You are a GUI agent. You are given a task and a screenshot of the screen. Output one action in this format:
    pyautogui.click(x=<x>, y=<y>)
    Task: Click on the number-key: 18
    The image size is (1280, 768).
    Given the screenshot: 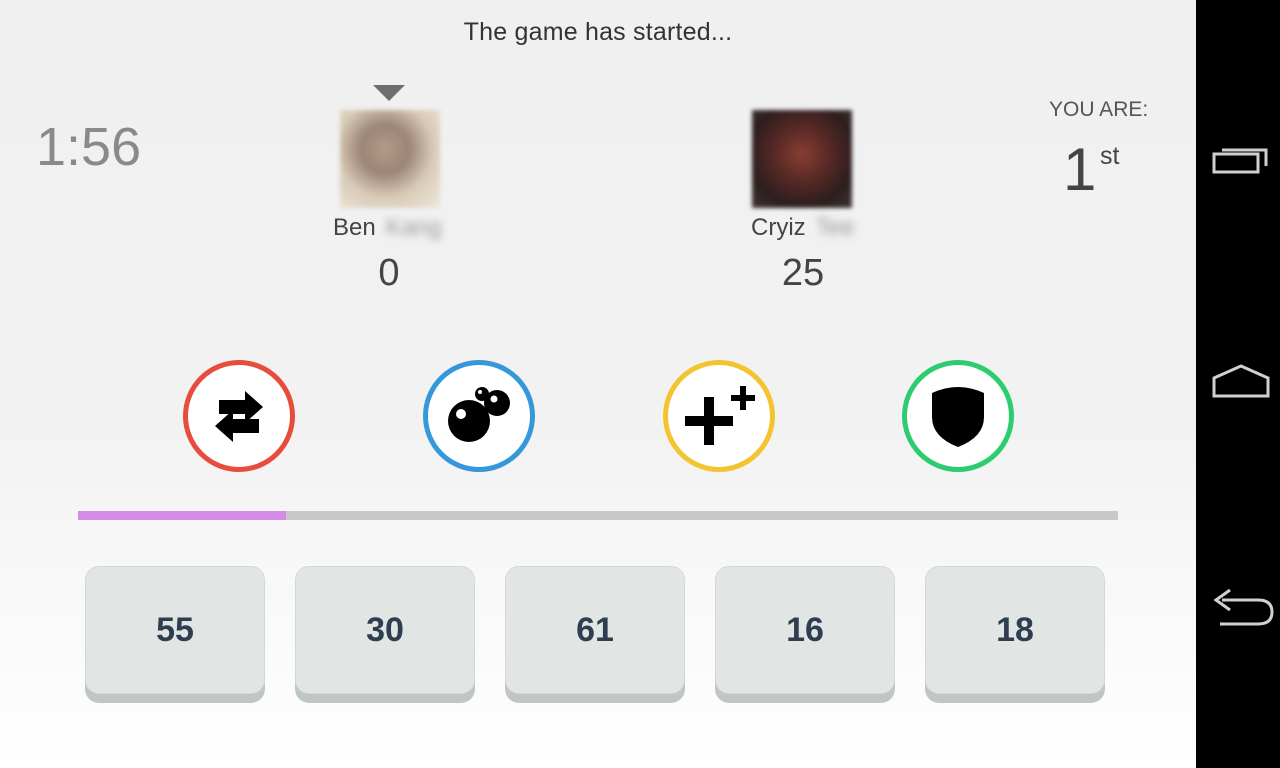 What is the action you would take?
    pyautogui.click(x=1015, y=630)
    